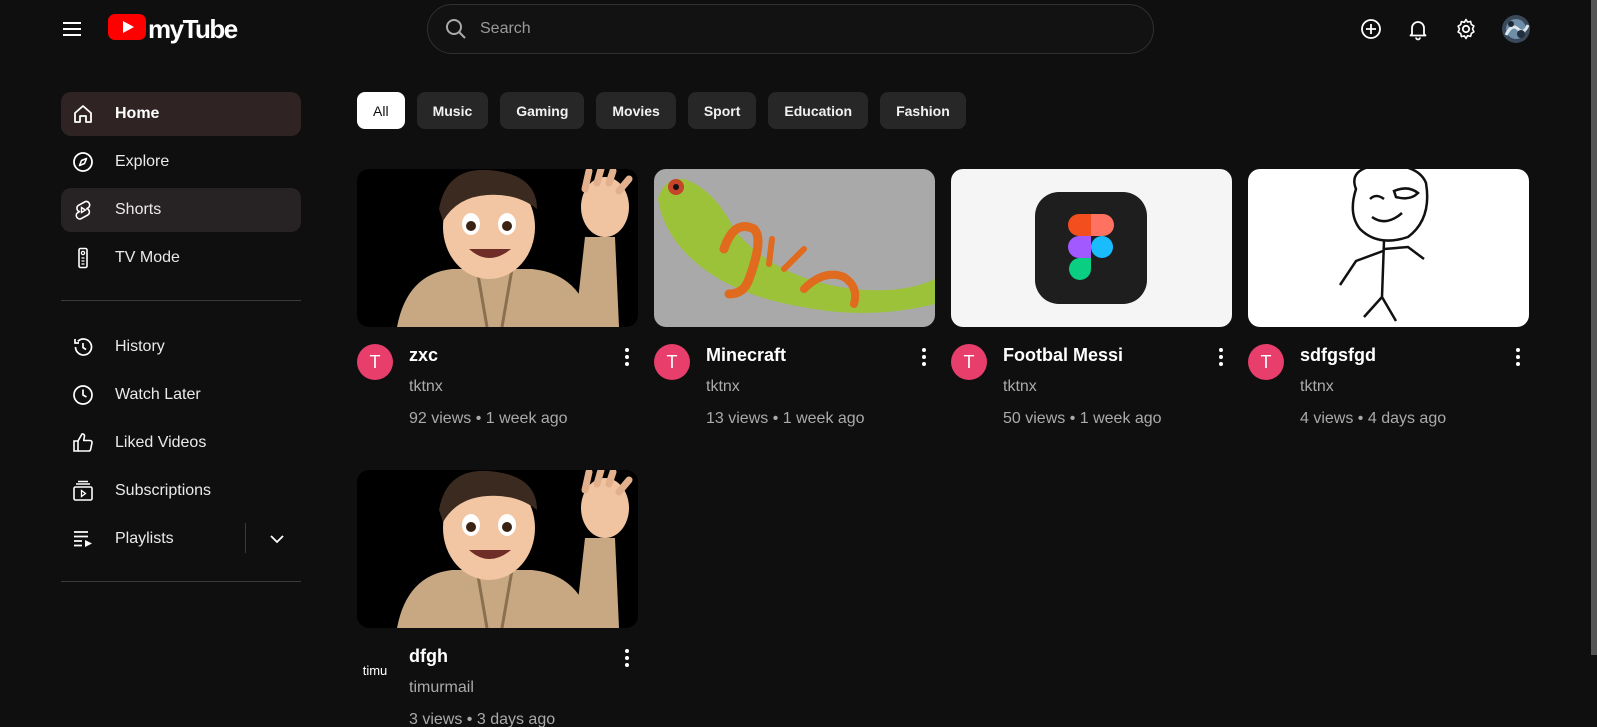 This screenshot has height=727, width=1597. What do you see at coordinates (181, 114) in the screenshot?
I see `sidebar-item-home: Home` at bounding box center [181, 114].